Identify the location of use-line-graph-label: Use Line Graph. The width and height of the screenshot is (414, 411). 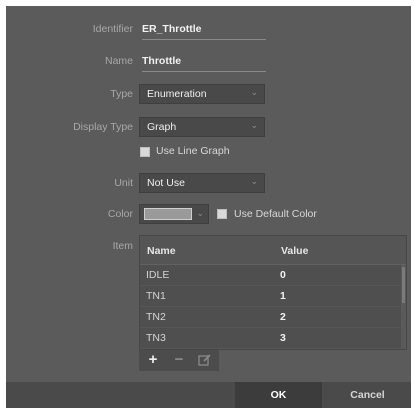
(193, 151).